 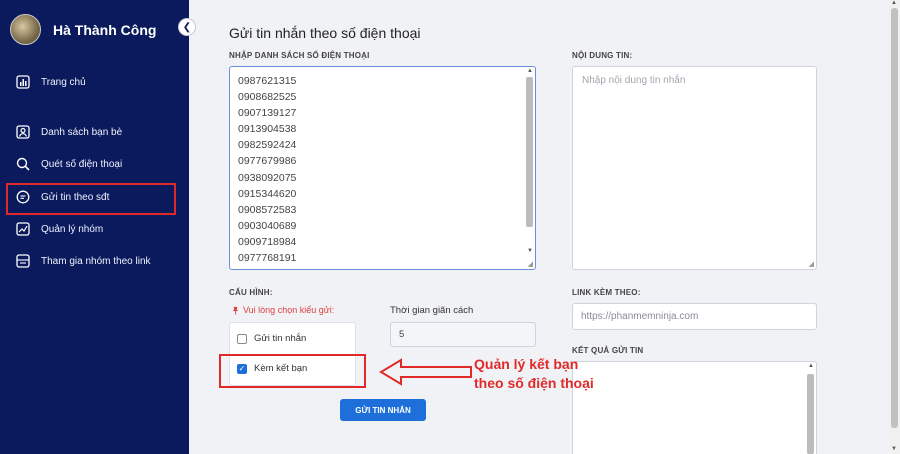 I want to click on warning-text: Vui lòng chọn kiểu gửi:, so click(x=289, y=310).